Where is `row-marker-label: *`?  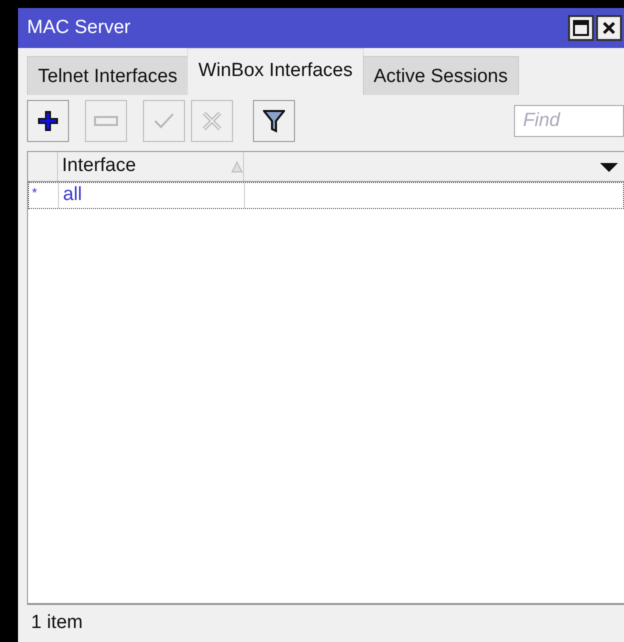
row-marker-label: * is located at coordinates (35, 192).